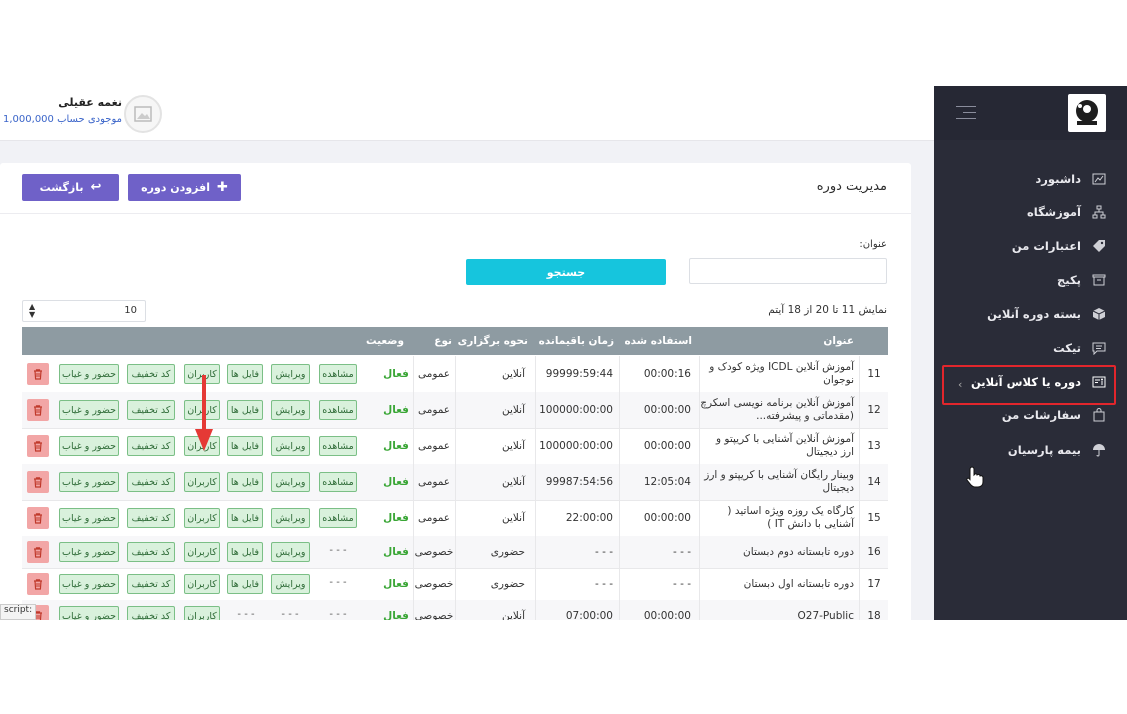 The height and width of the screenshot is (714, 1127). What do you see at coordinates (1030, 415) in the screenshot?
I see `sidebar-item-orders: سفارشات من` at bounding box center [1030, 415].